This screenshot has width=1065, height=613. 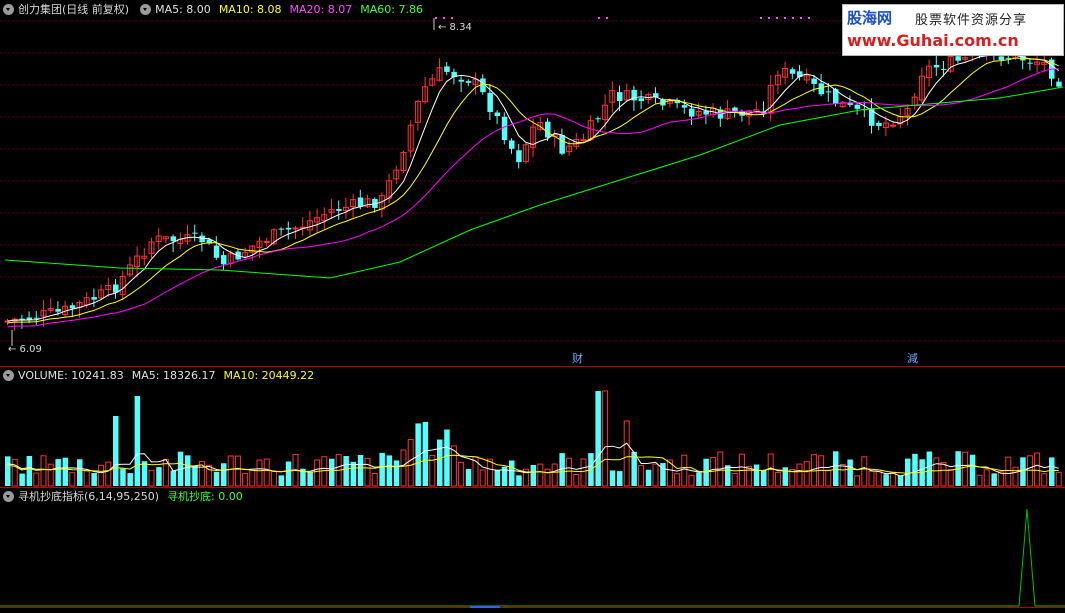 What do you see at coordinates (577, 358) in the screenshot?
I see `event-marker-earnings: 财` at bounding box center [577, 358].